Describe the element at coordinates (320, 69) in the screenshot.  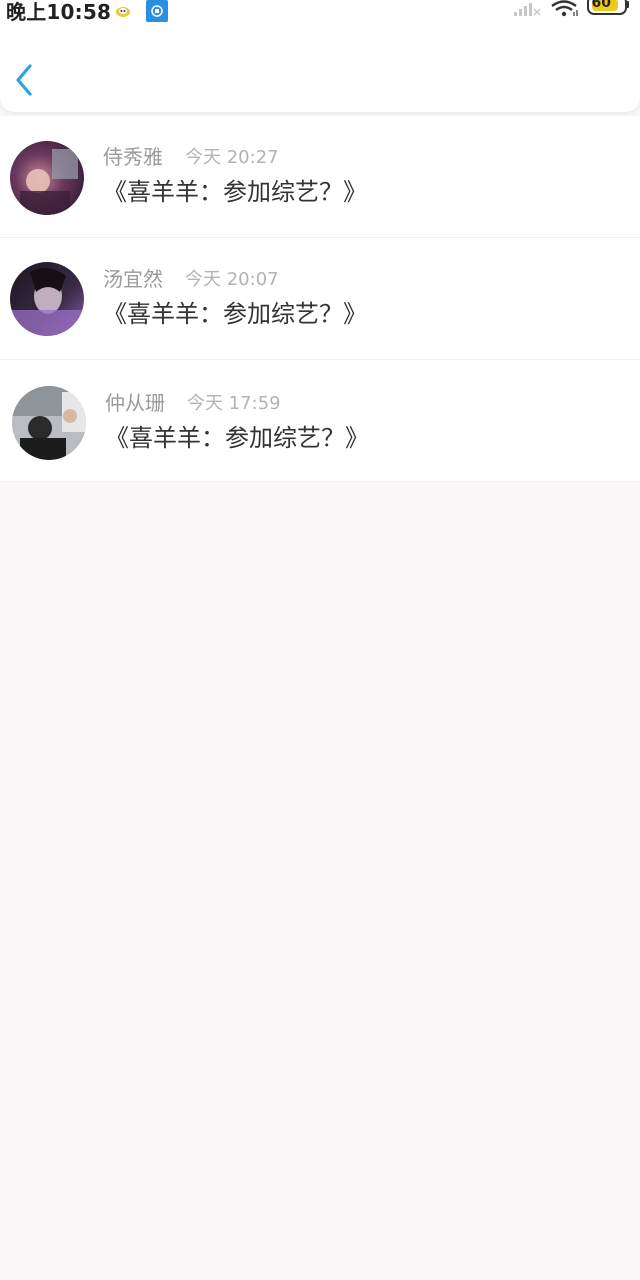
I see `header-bar` at that location.